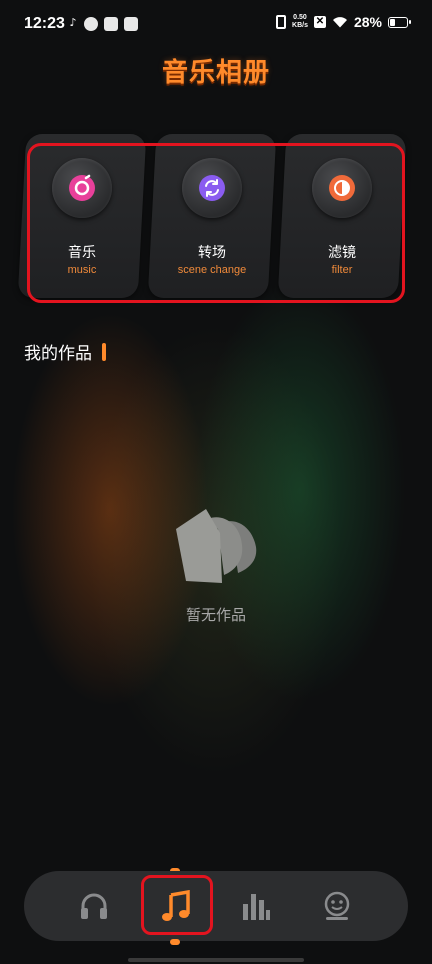  I want to click on equalizer-icon, so click(256, 907).